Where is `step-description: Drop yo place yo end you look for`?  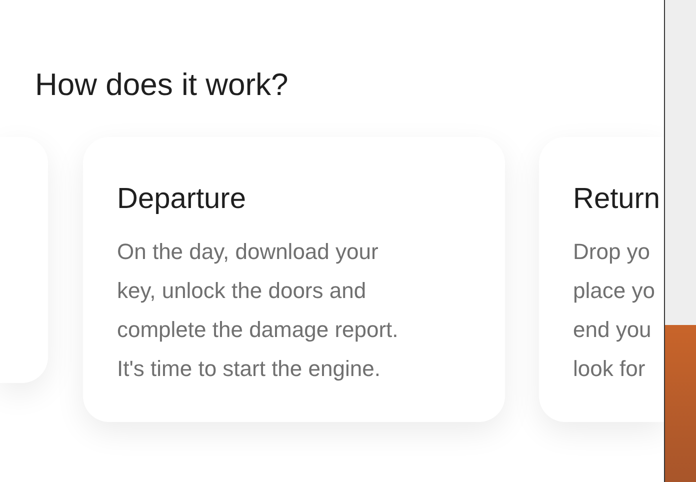
step-description: Drop yo place yo end you look for is located at coordinates (614, 310).